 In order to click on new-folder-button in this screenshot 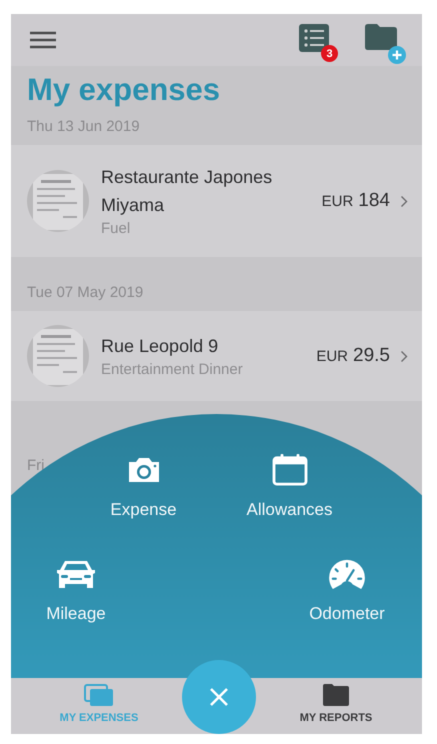, I will do `click(385, 44)`.